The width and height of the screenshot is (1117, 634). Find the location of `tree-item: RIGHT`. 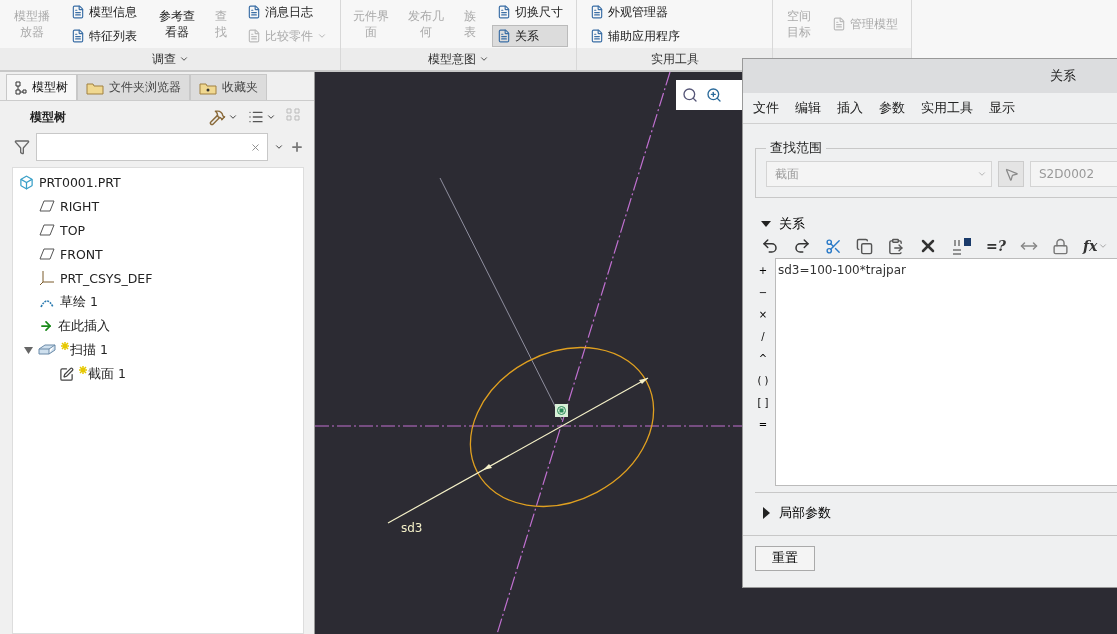

tree-item: RIGHT is located at coordinates (80, 206).